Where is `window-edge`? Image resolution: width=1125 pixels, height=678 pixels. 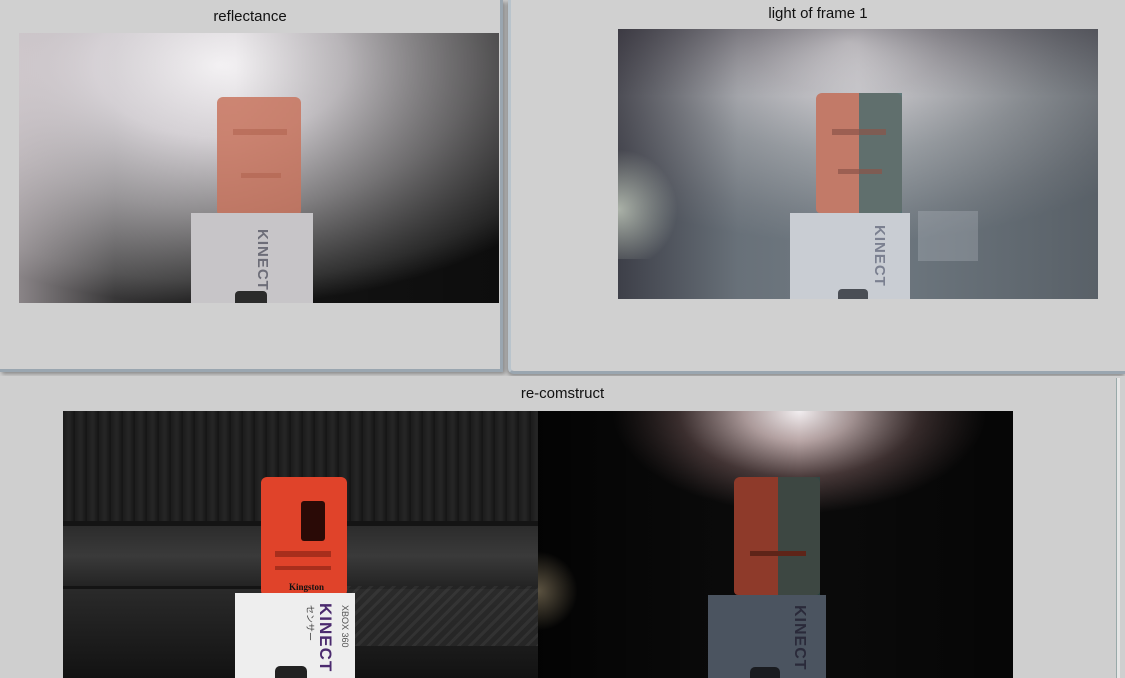
window-edge is located at coordinates (1118, 528).